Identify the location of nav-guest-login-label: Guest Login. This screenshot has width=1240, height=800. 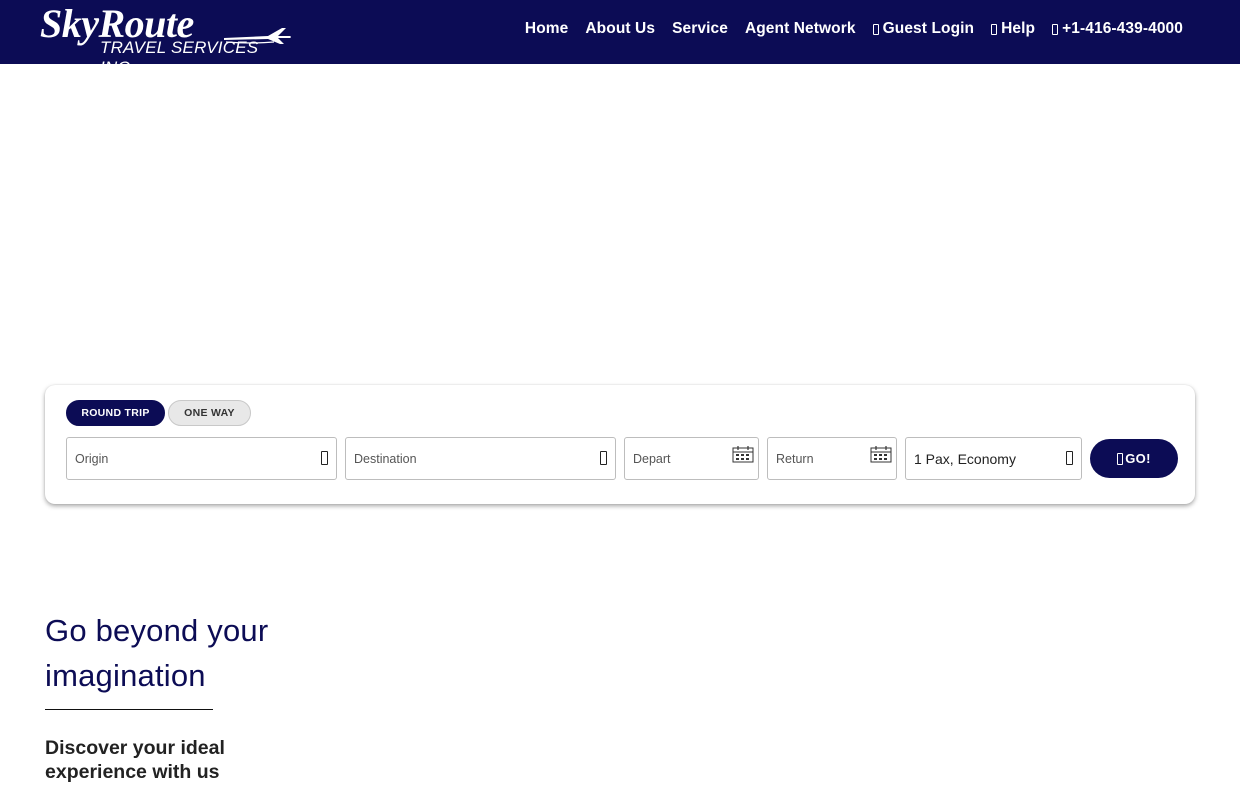
(928, 28).